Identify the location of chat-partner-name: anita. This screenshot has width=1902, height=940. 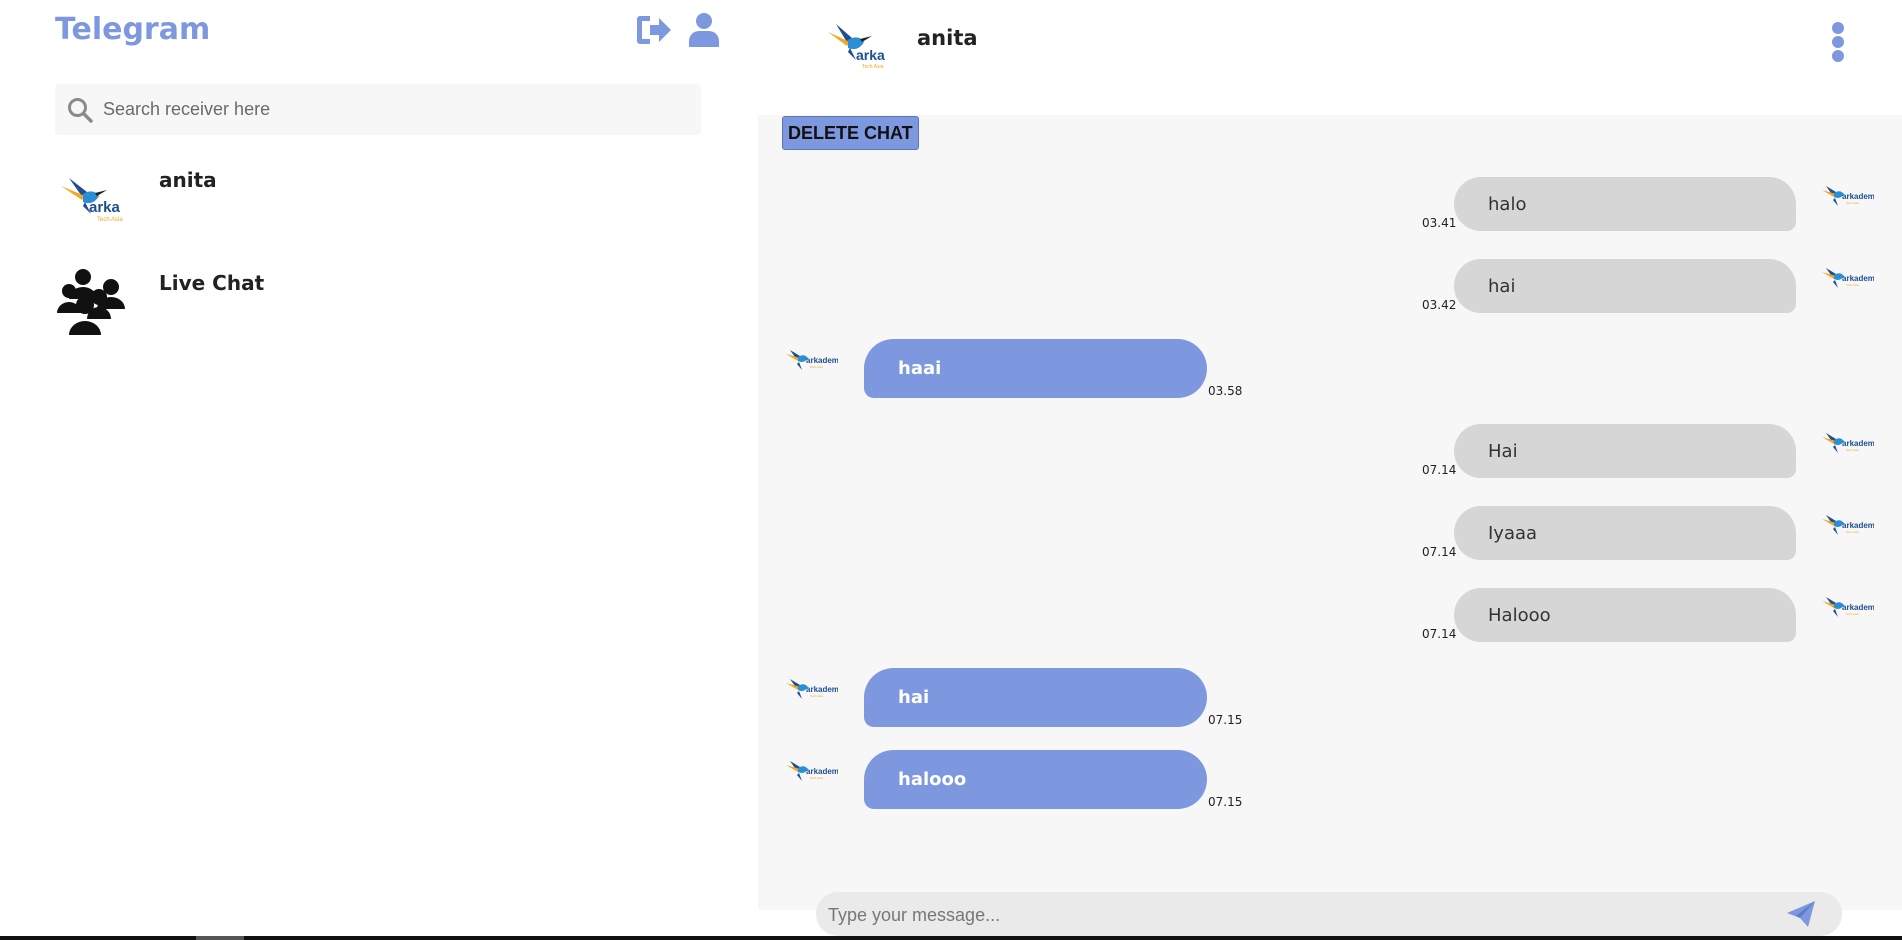
(947, 38).